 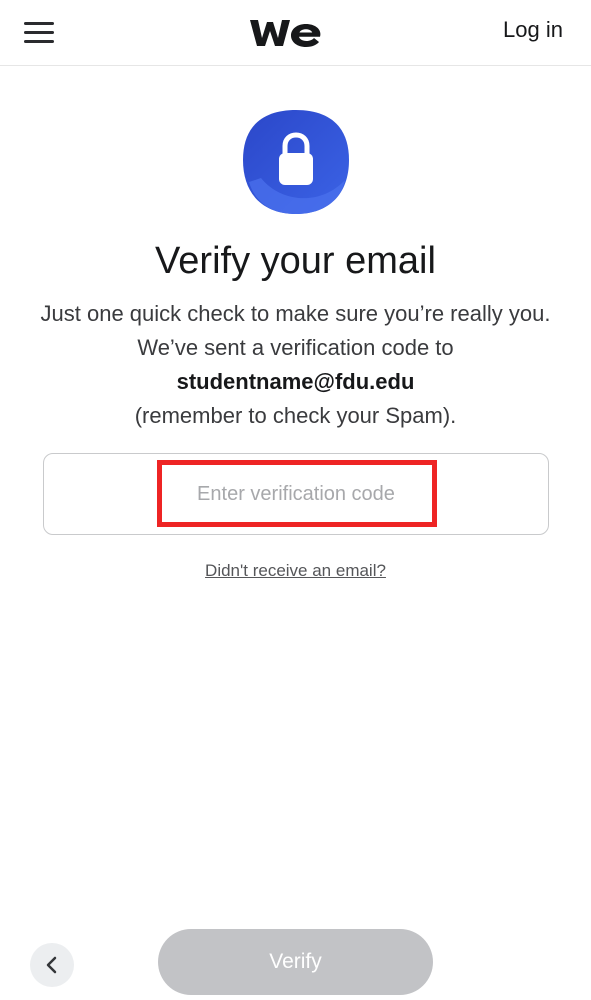 I want to click on back-button, so click(x=52, y=965).